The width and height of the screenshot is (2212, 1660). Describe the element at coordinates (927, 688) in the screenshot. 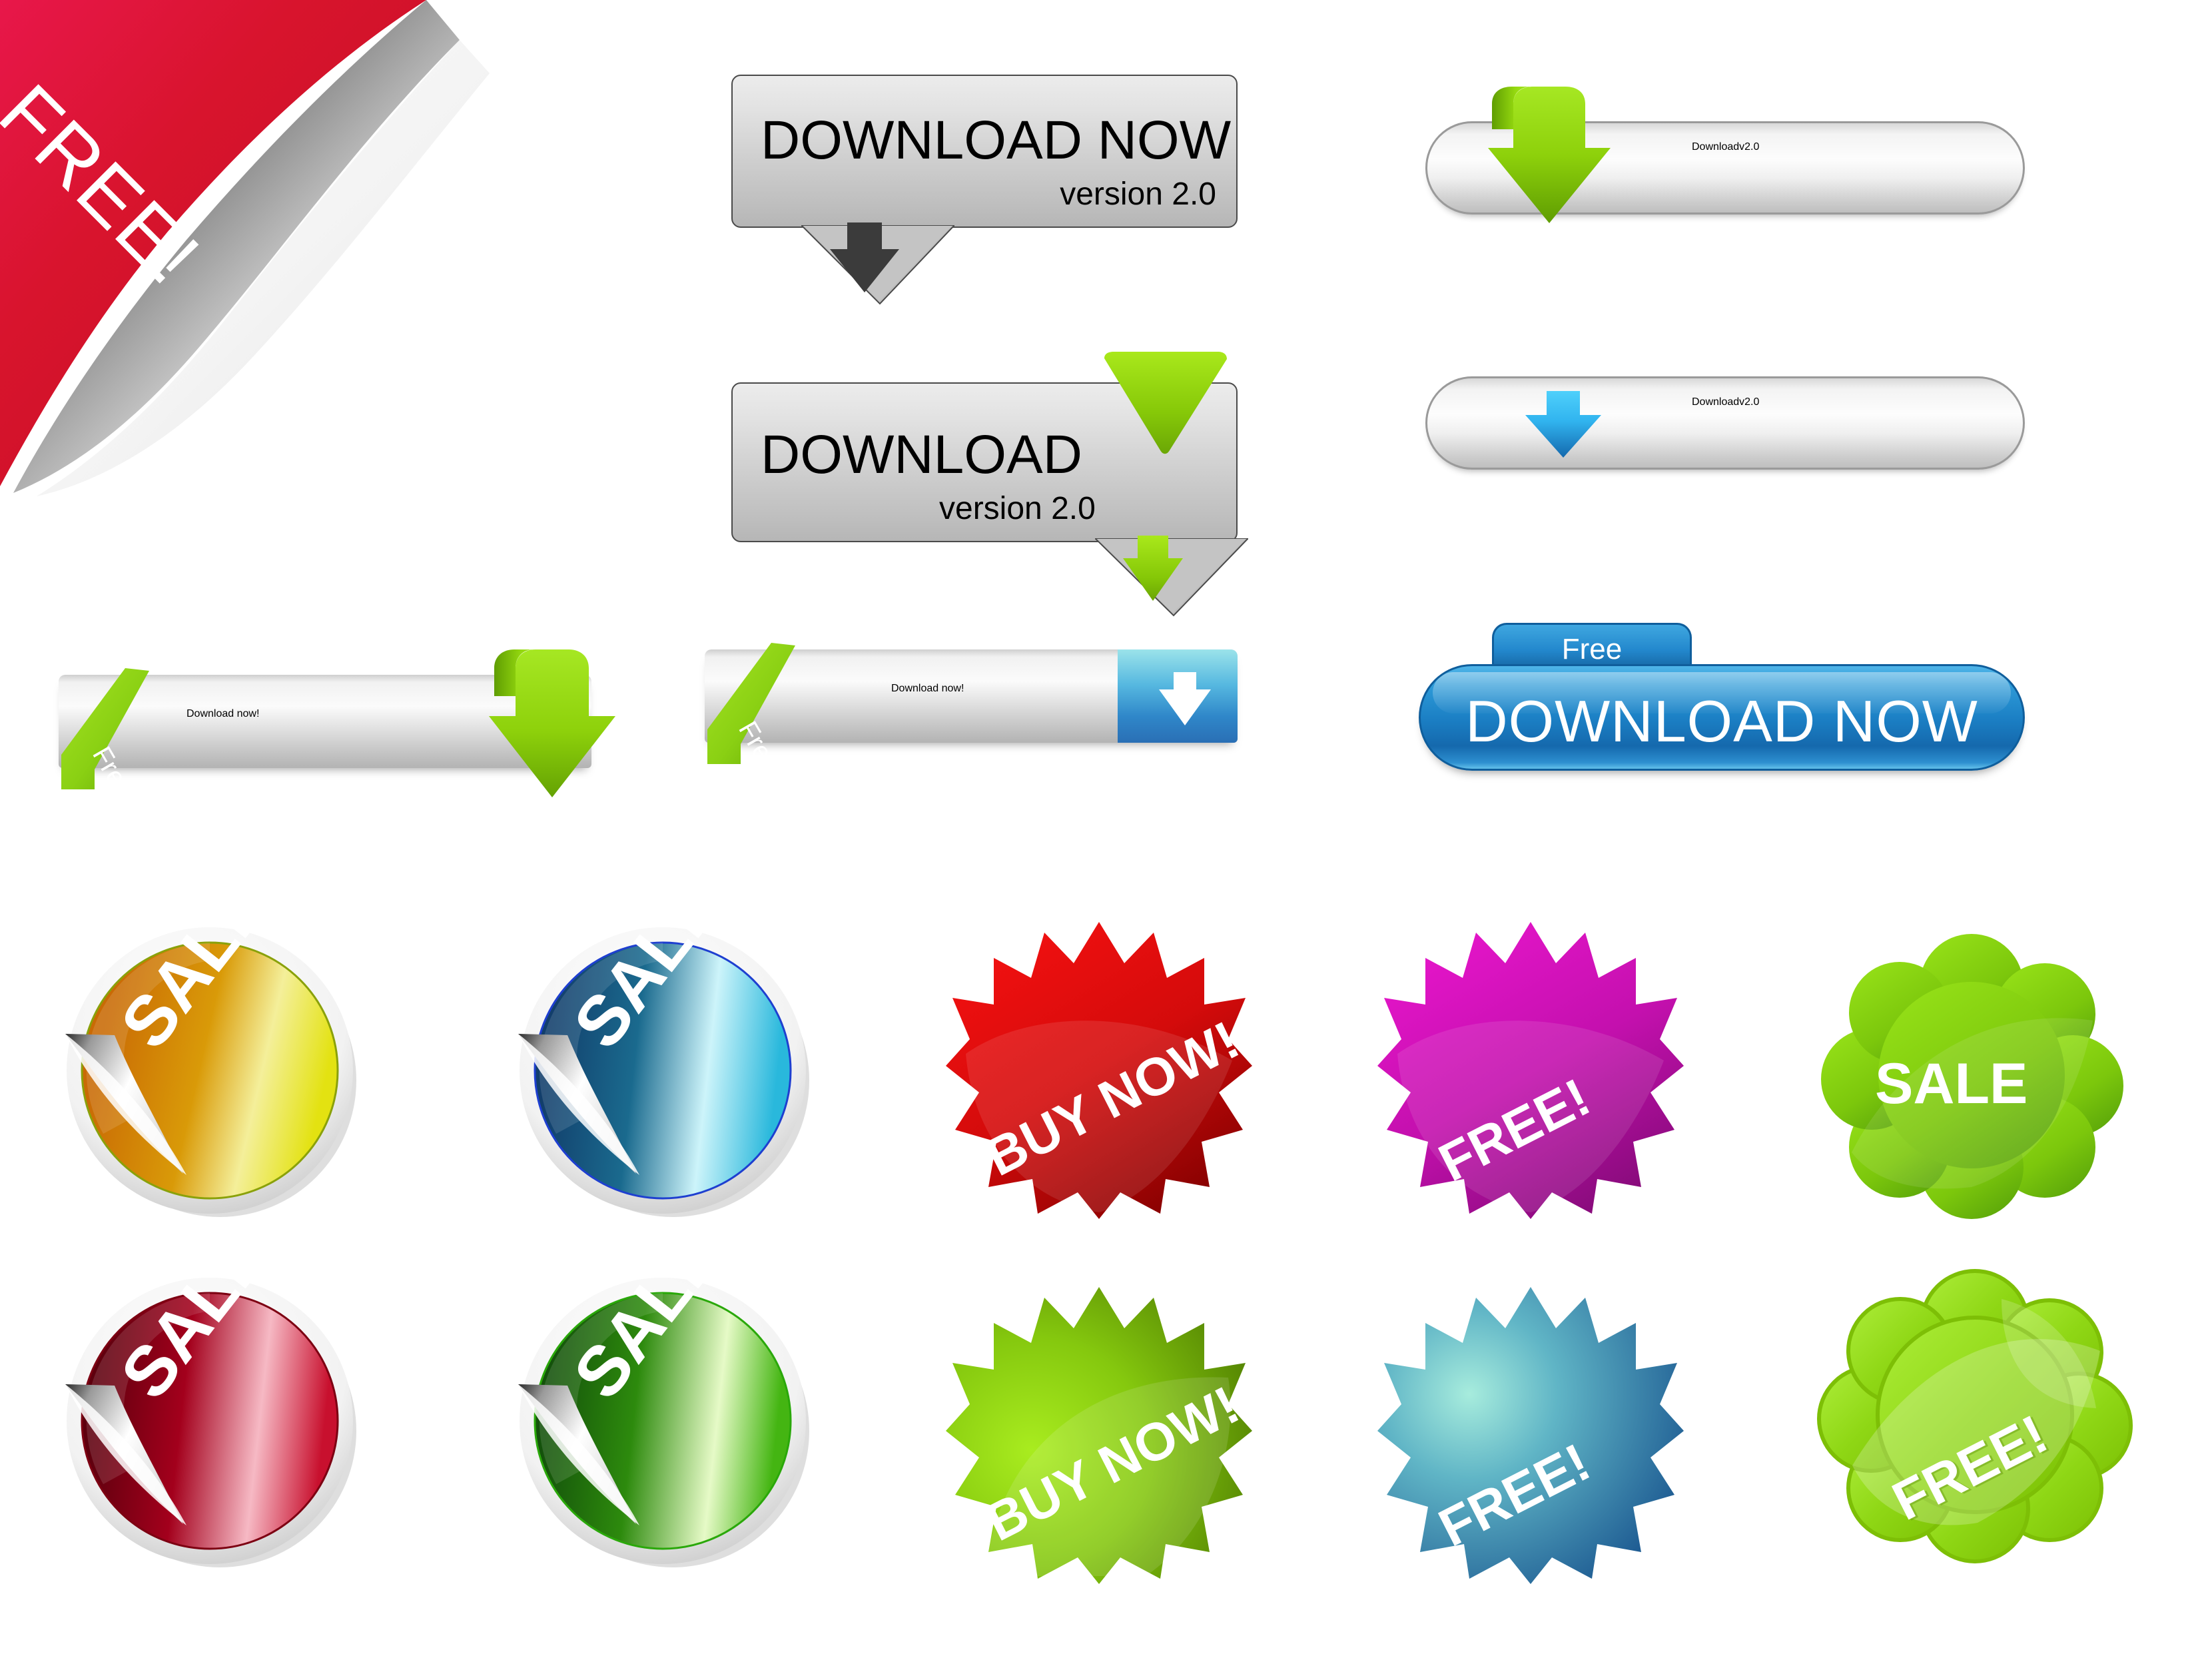

I see `bar-blue-label: Download now!` at that location.